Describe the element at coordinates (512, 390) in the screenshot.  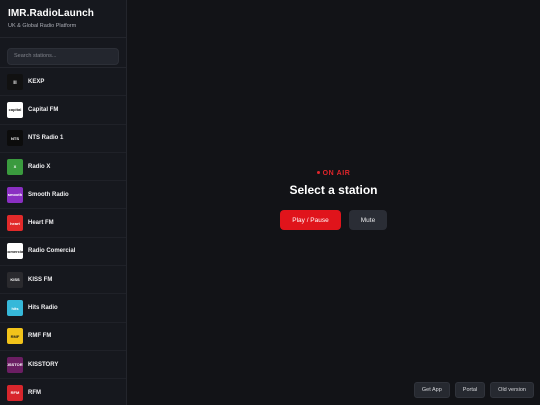
I see `old-version-button: Old version` at that location.